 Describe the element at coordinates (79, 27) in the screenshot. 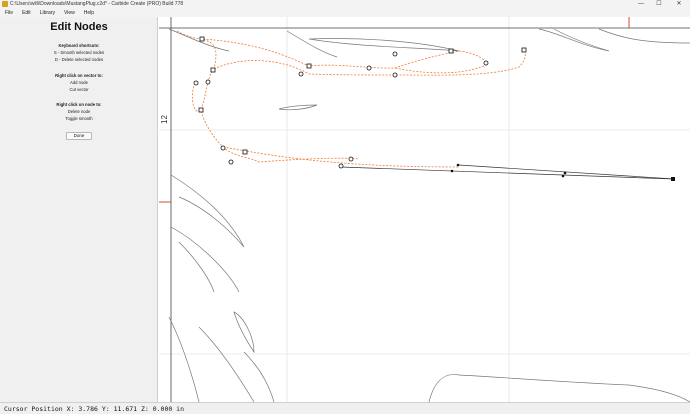

I see `panel-title: Edit Nodes` at that location.